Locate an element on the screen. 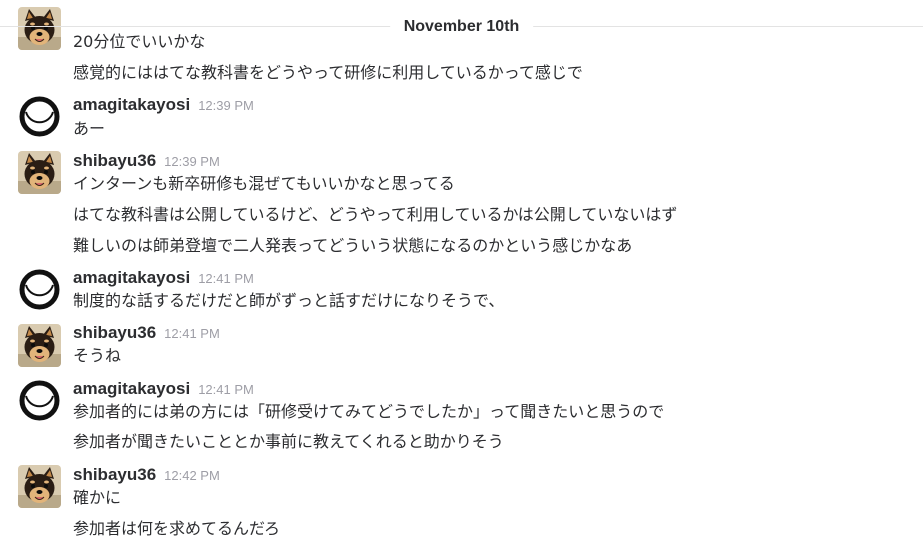  message-header: shibayu36 12:42 PM is located at coordinates (146, 475).